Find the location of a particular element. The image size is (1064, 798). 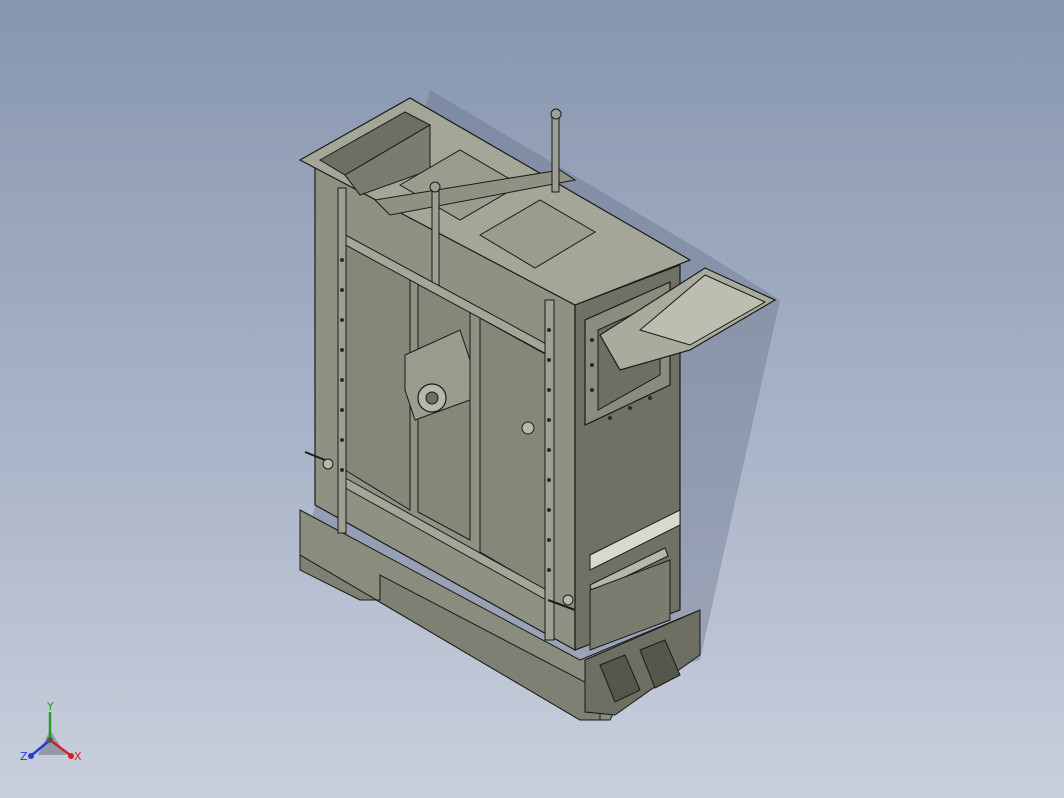

lever-right-knob is located at coordinates (568, 600).